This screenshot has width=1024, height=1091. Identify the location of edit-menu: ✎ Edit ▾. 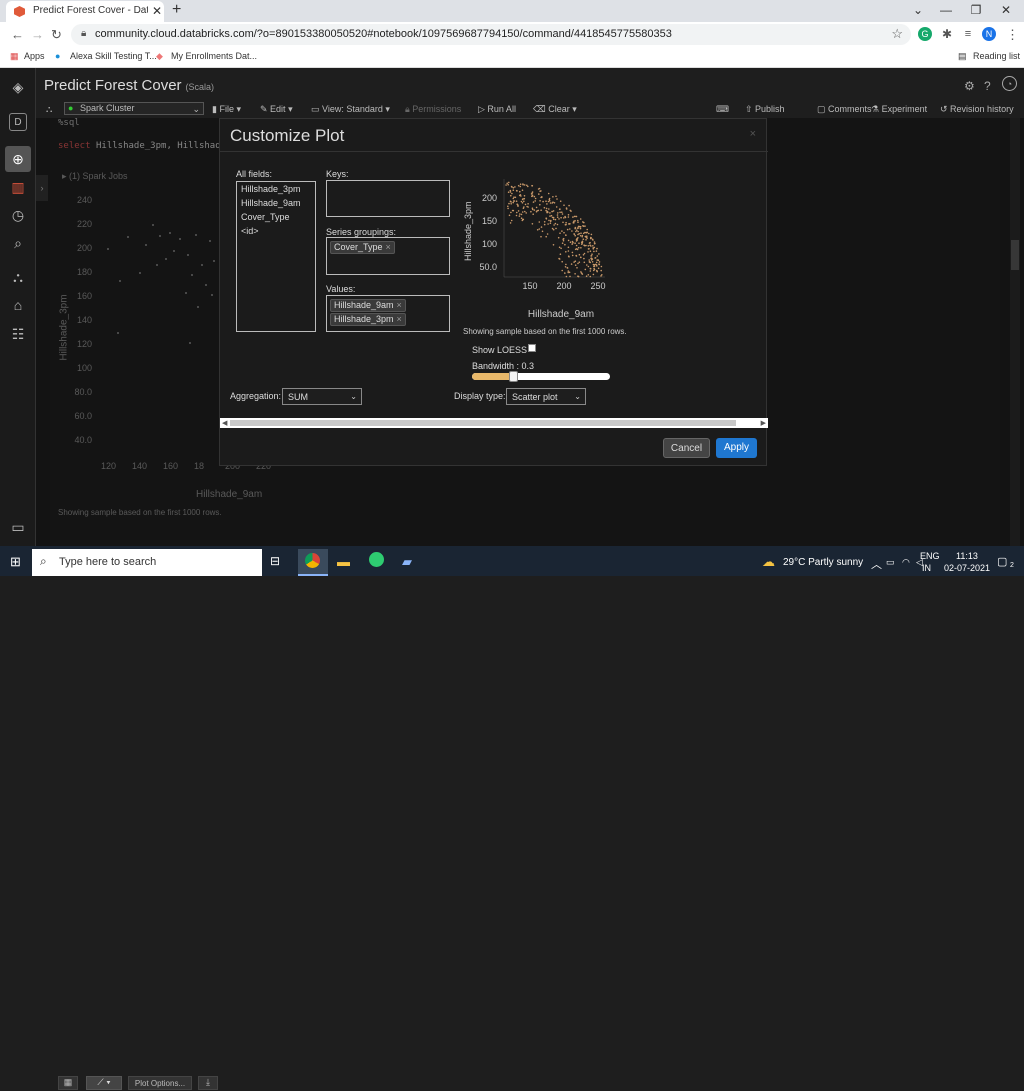
(276, 109).